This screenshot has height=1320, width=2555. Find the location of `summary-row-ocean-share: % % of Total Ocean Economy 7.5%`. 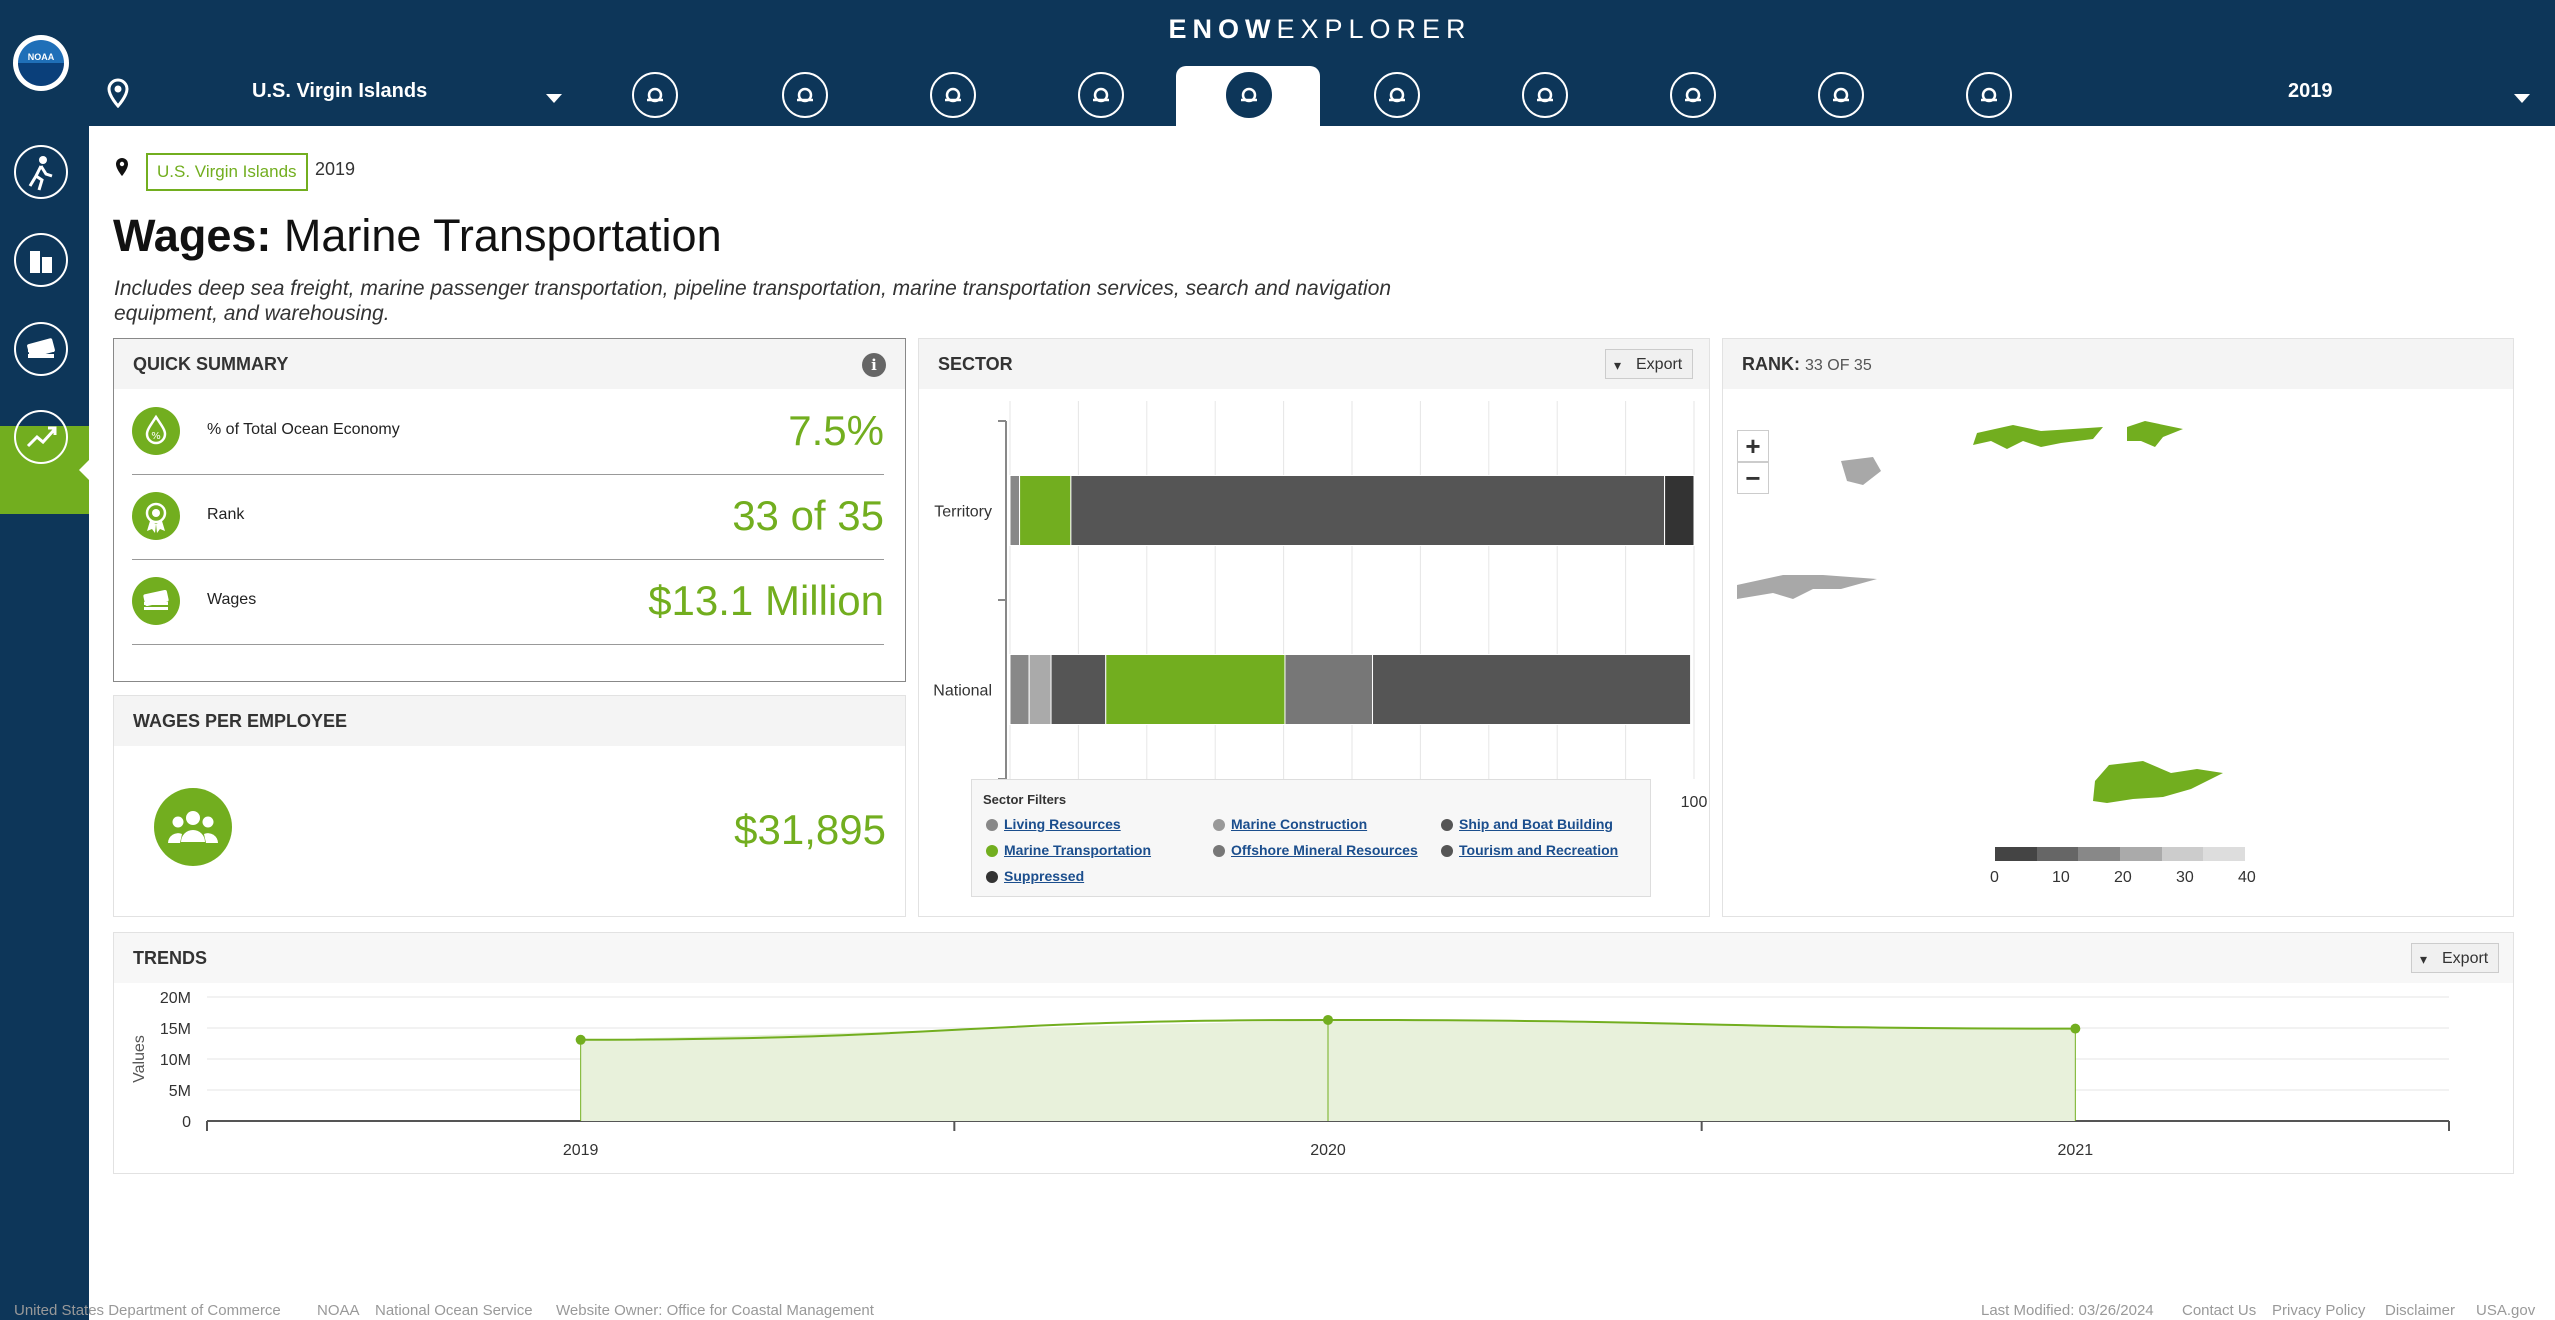

summary-row-ocean-share: % % of Total Ocean Economy 7.5% is located at coordinates (508, 432).